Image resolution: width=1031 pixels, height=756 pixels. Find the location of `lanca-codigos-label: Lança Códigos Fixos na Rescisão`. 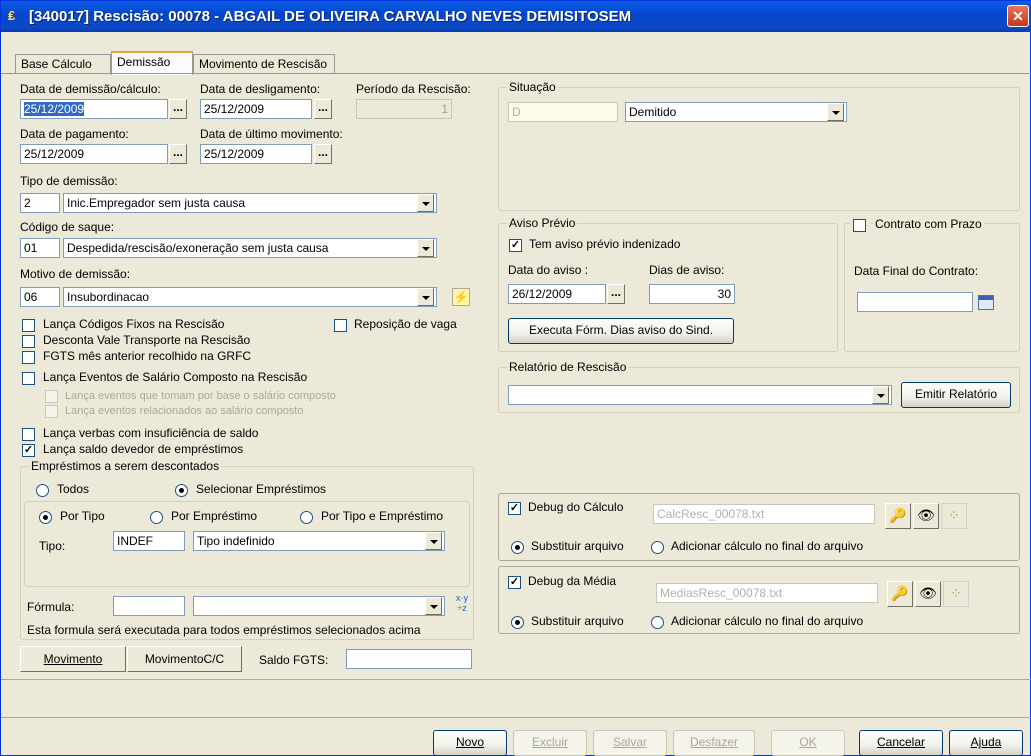

lanca-codigos-label: Lança Códigos Fixos na Rescisão is located at coordinates (134, 324).